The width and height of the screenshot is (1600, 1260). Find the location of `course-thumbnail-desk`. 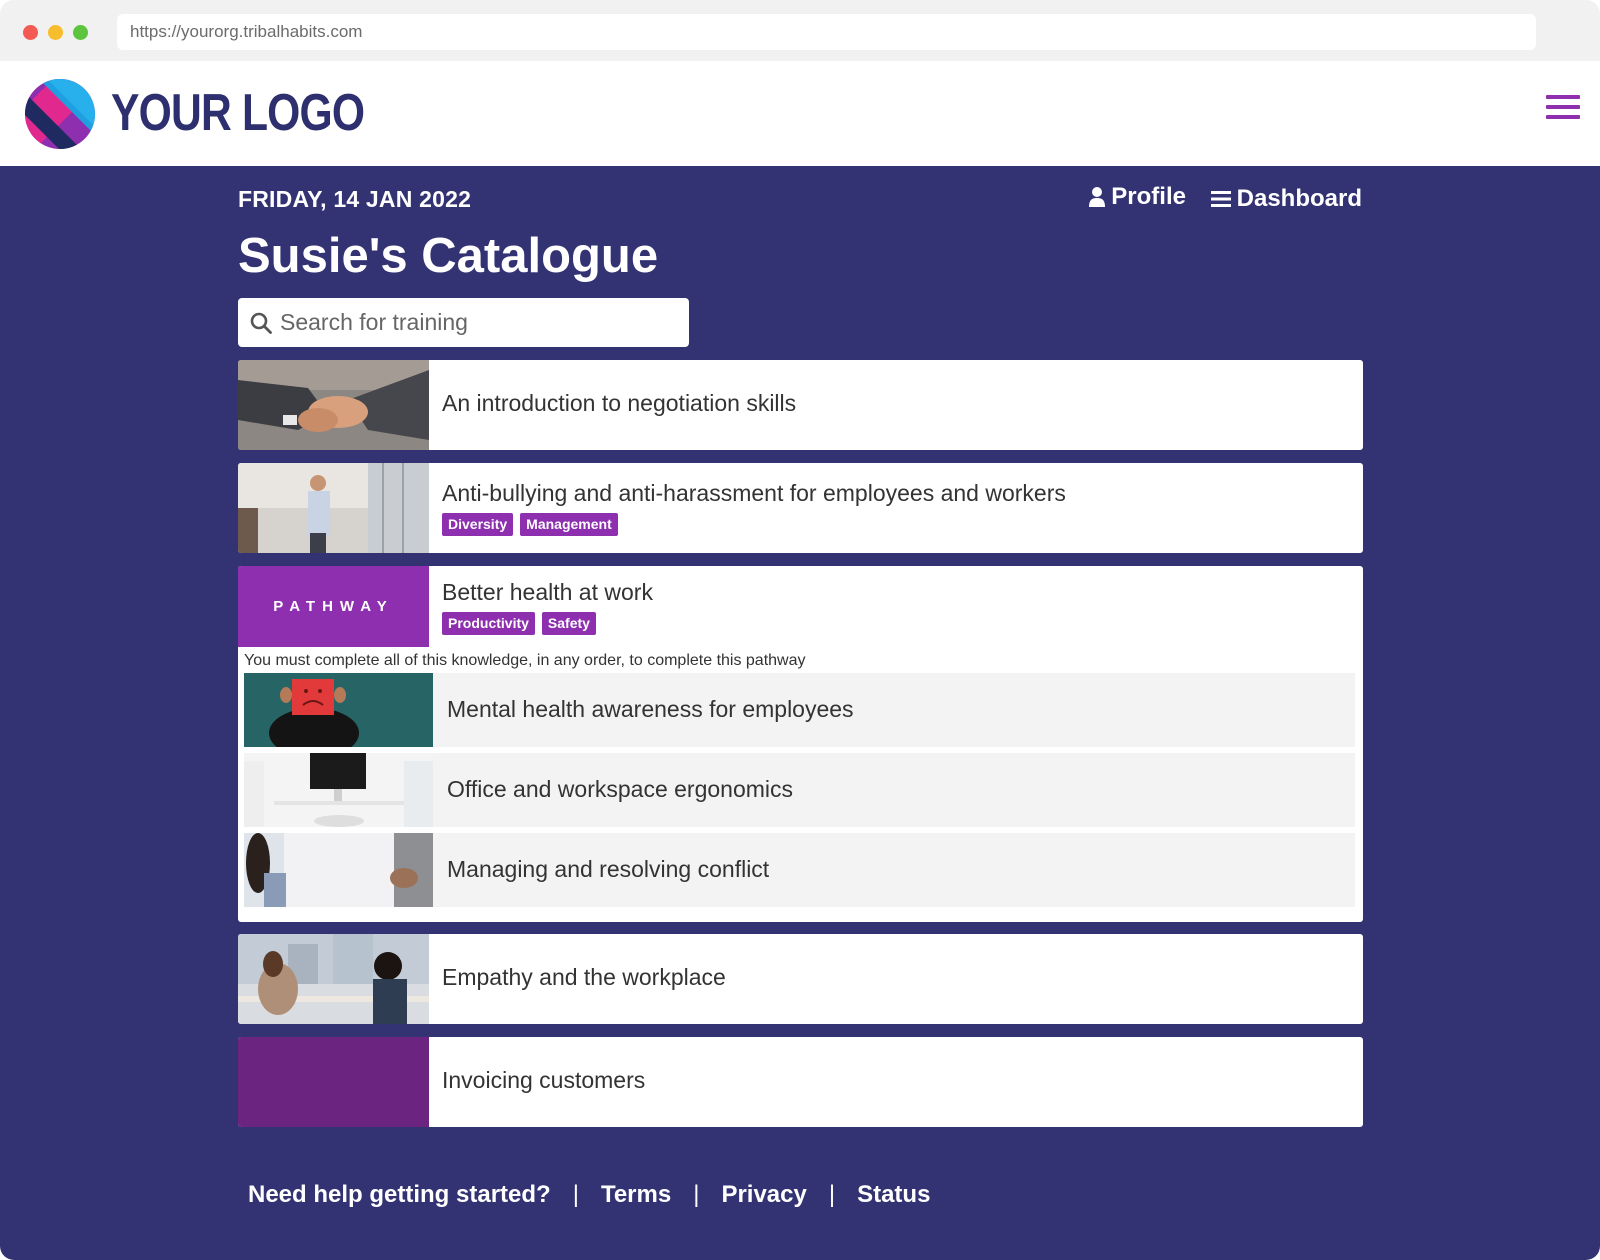

course-thumbnail-desk is located at coordinates (338, 790).